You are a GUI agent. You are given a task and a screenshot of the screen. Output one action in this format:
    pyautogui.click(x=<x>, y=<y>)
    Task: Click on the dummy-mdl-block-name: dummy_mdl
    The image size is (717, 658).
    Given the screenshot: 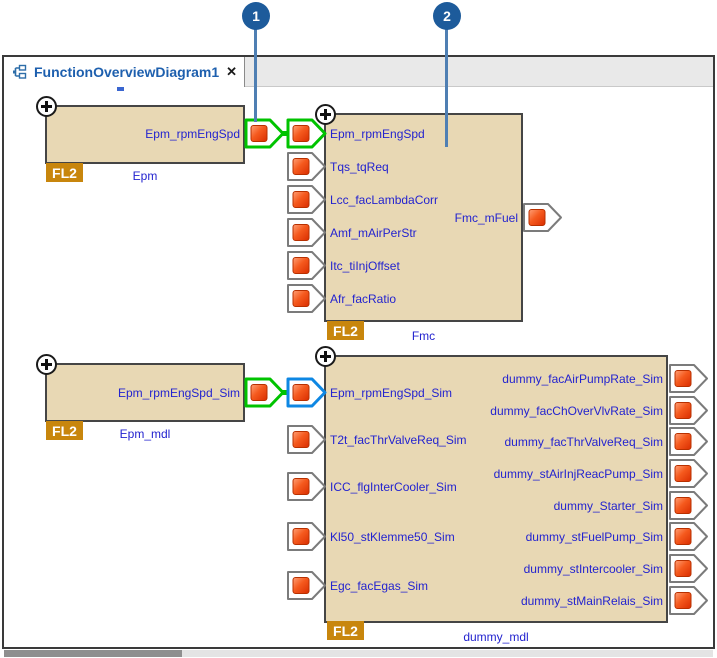 What is the action you would take?
    pyautogui.click(x=496, y=637)
    